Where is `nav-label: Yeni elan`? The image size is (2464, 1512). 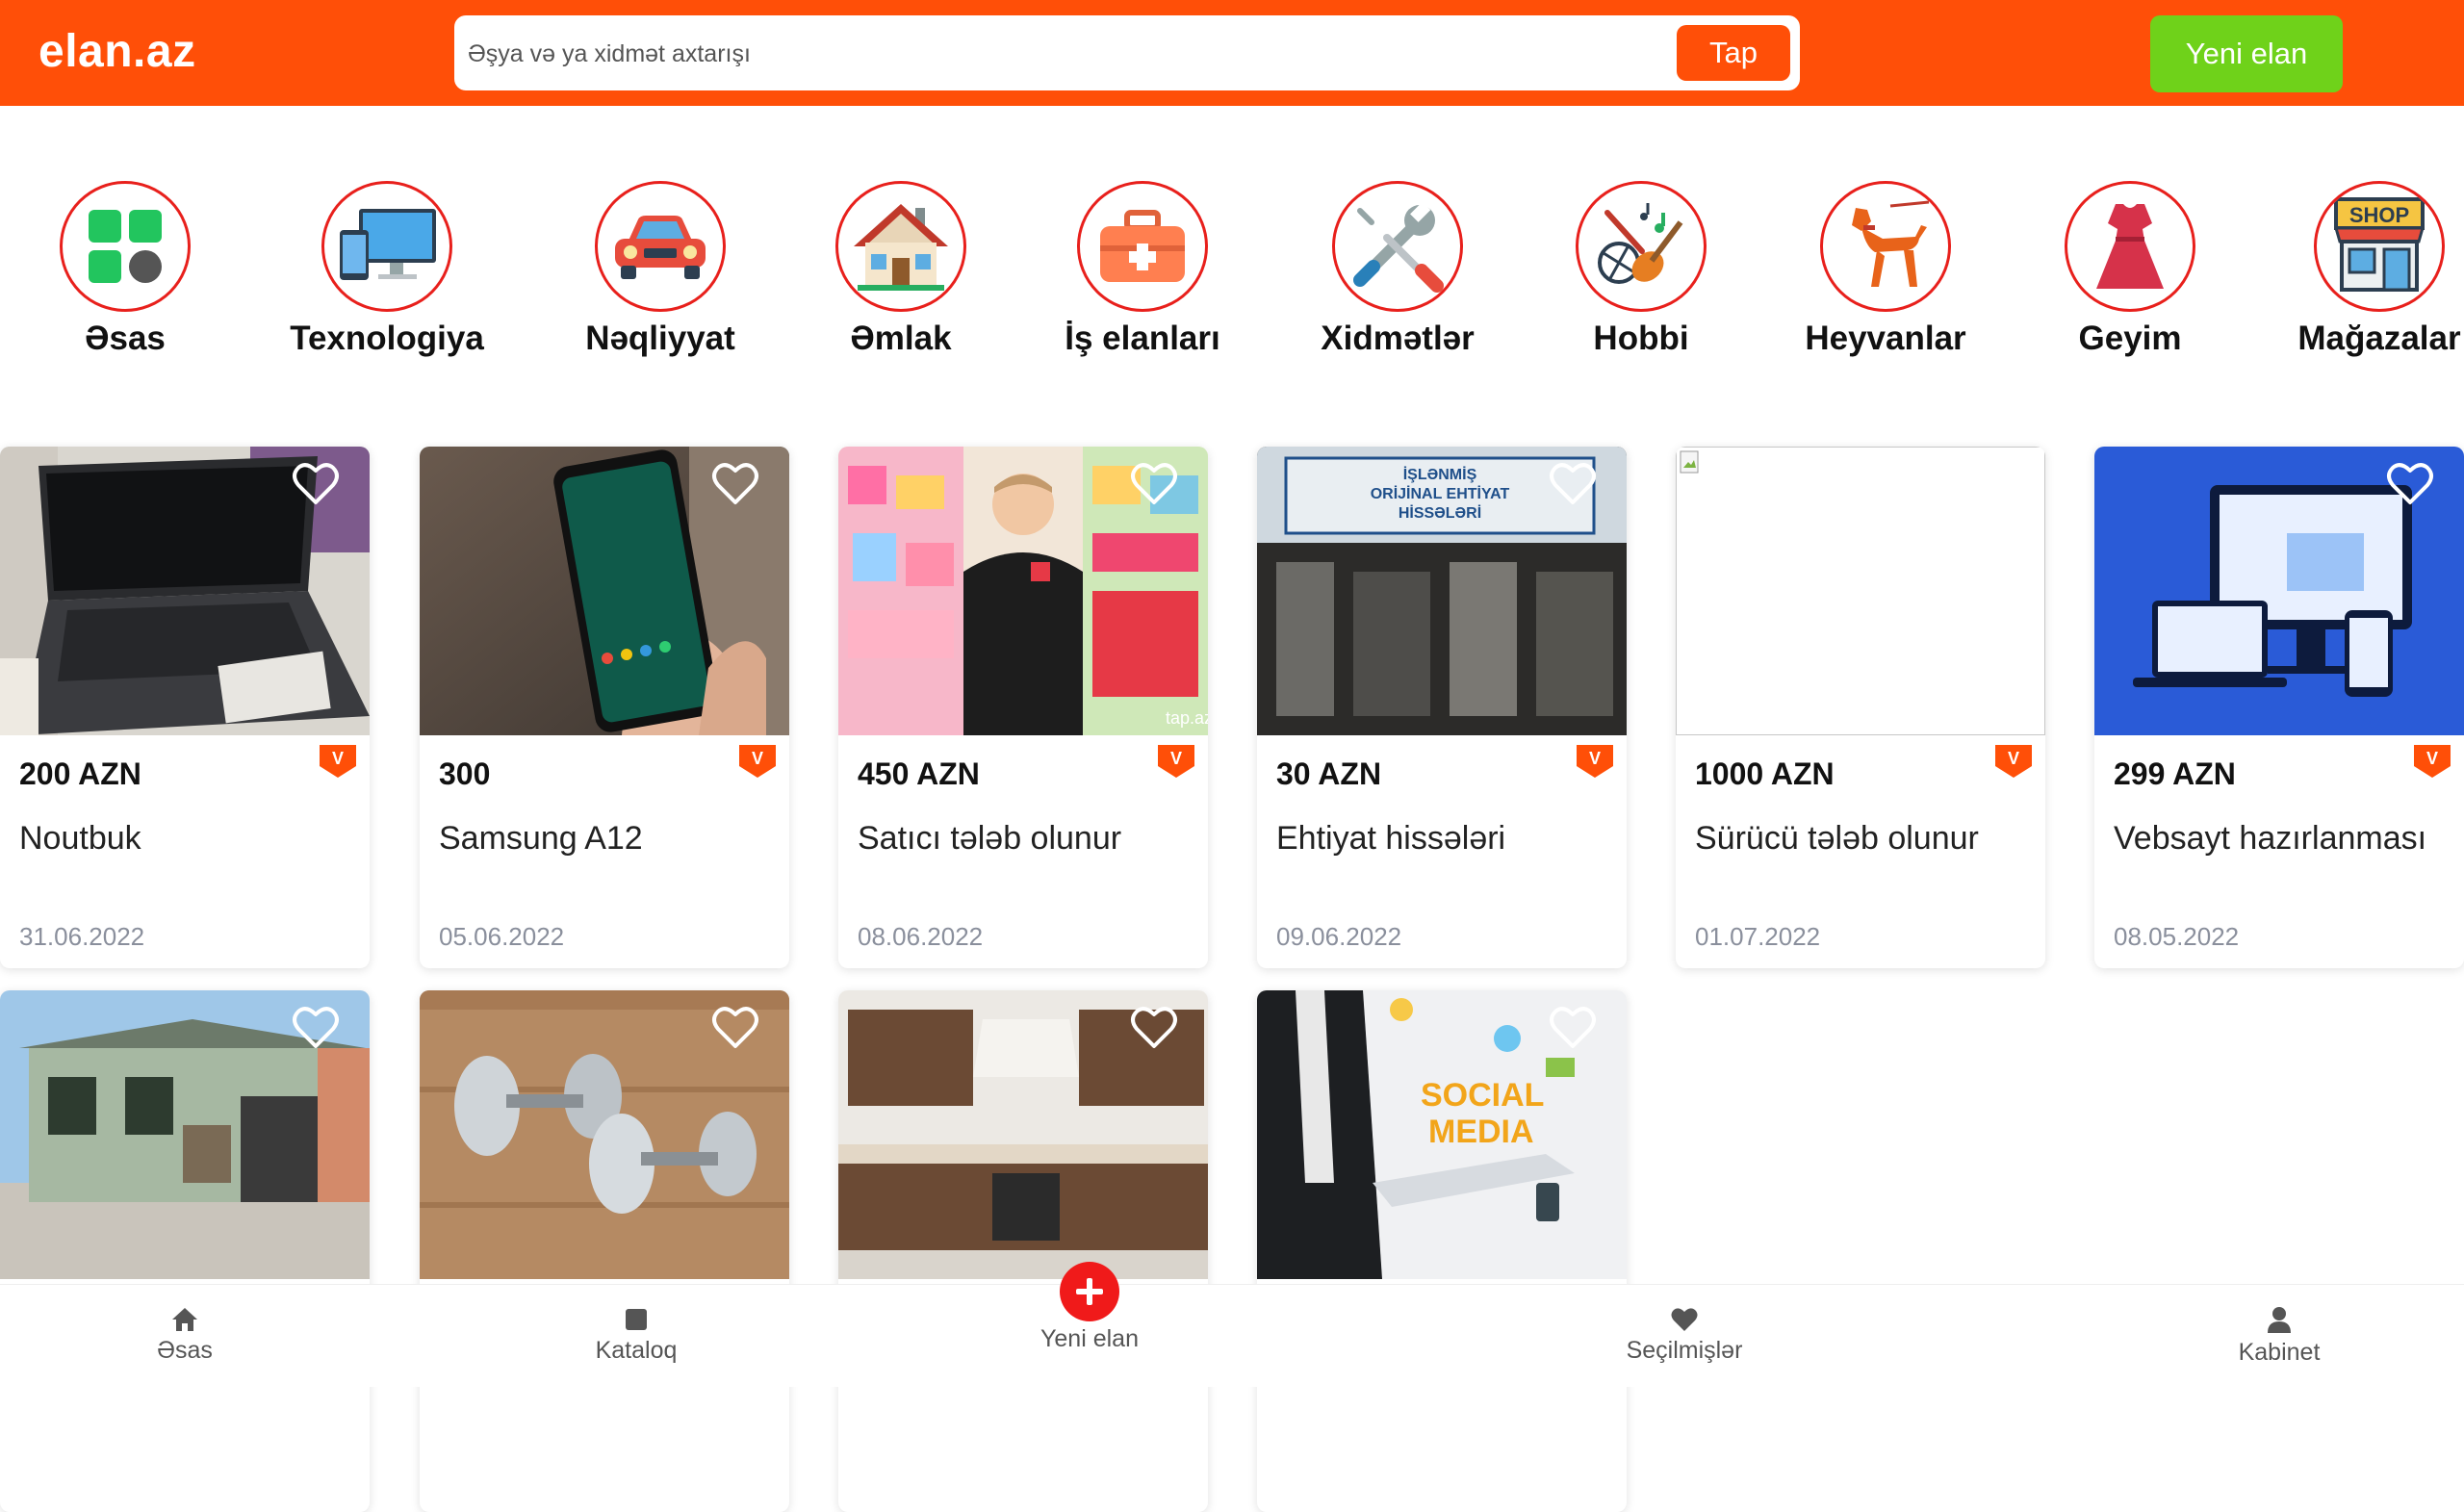
nav-label: Yeni elan is located at coordinates (1089, 1338).